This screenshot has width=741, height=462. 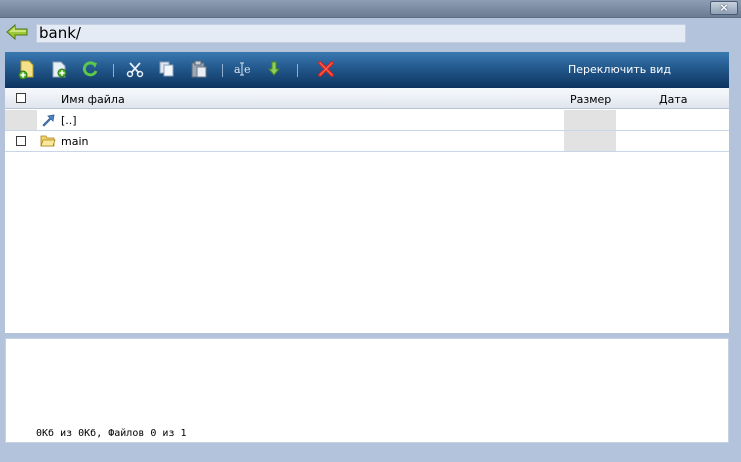 I want to click on row-selector-cell, so click(x=21, y=120).